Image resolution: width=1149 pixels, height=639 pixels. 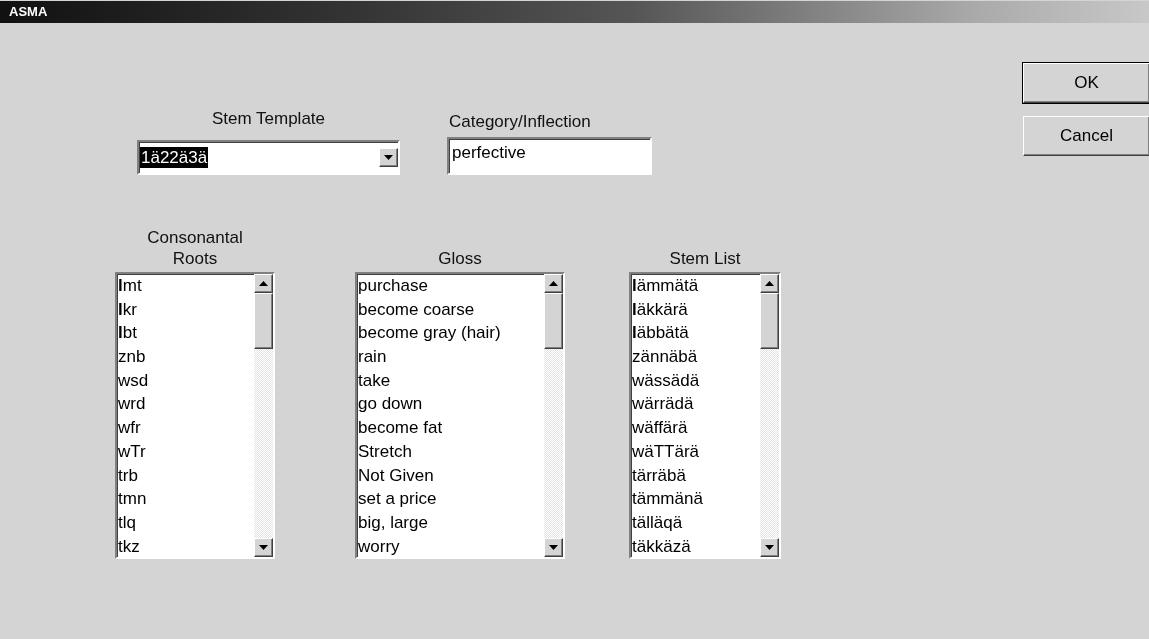 What do you see at coordinates (696, 545) in the screenshot?
I see `list-item: täkkäzä` at bounding box center [696, 545].